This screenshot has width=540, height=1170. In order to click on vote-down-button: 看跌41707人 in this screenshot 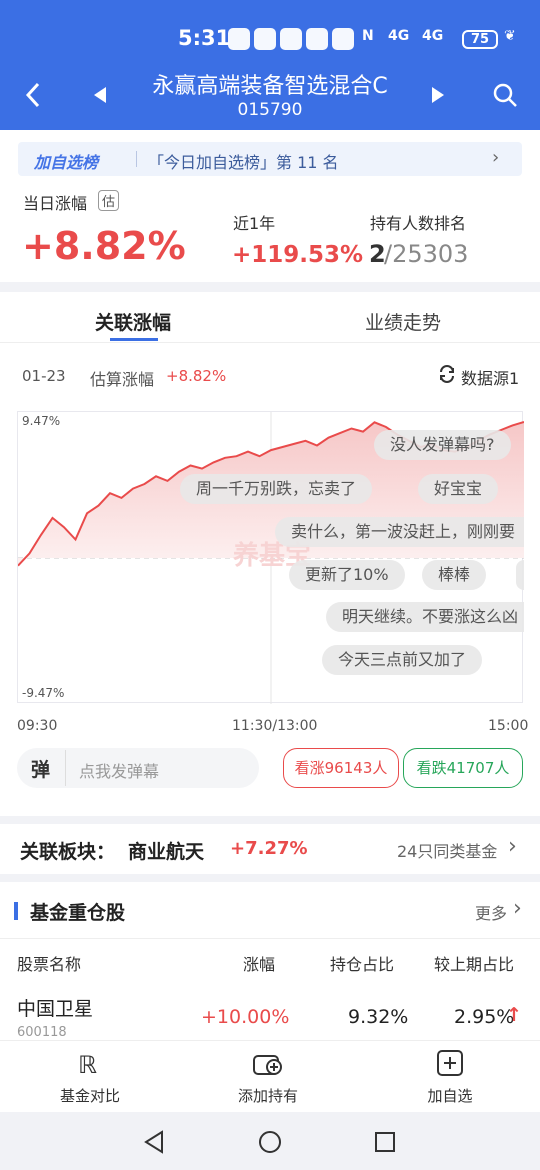, I will do `click(463, 768)`.